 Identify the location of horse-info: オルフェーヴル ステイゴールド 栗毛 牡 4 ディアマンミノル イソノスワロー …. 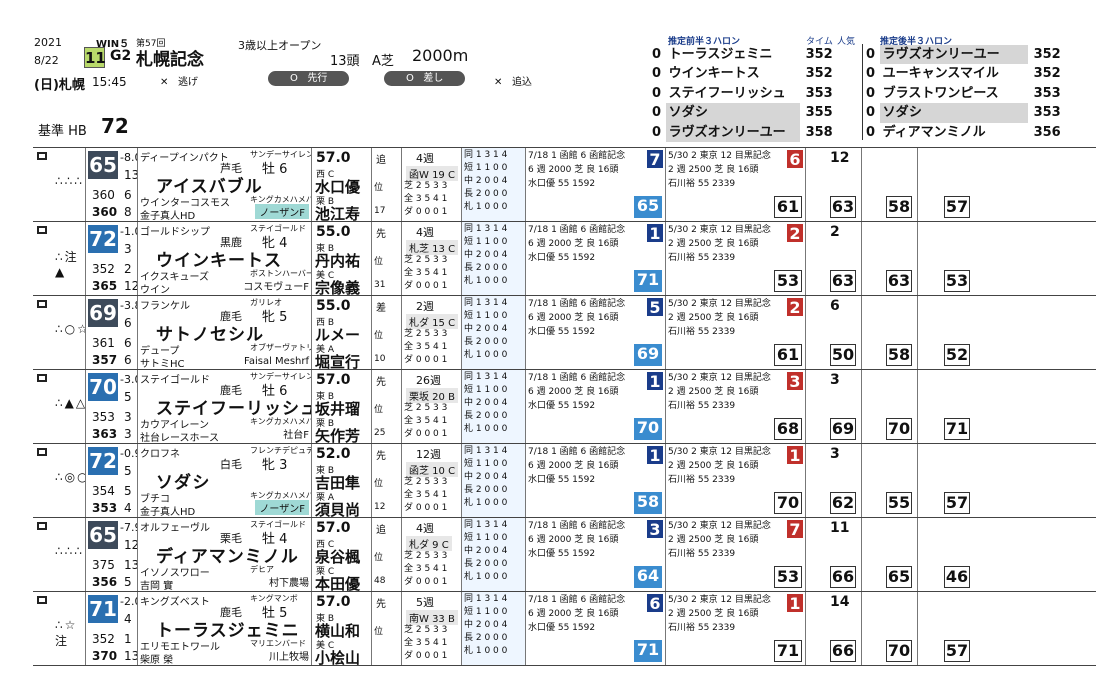
(225, 554).